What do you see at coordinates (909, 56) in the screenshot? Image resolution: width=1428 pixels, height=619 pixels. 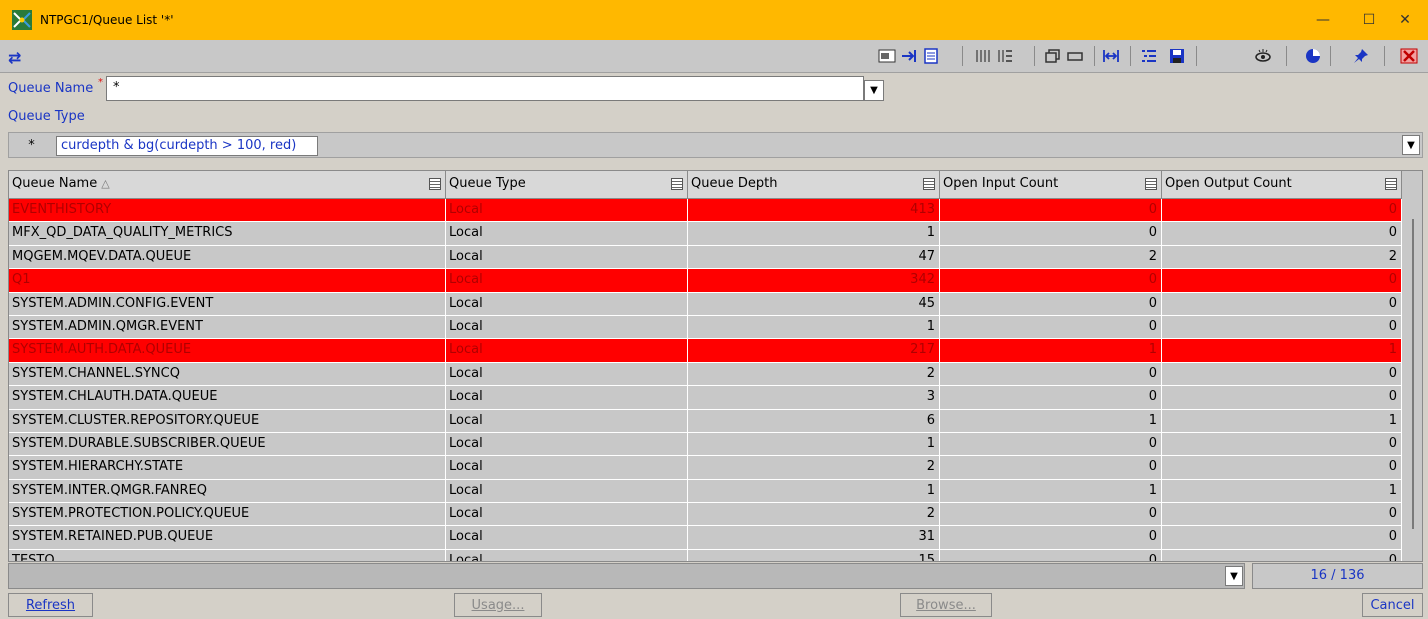 I see `export-arrow-icon` at bounding box center [909, 56].